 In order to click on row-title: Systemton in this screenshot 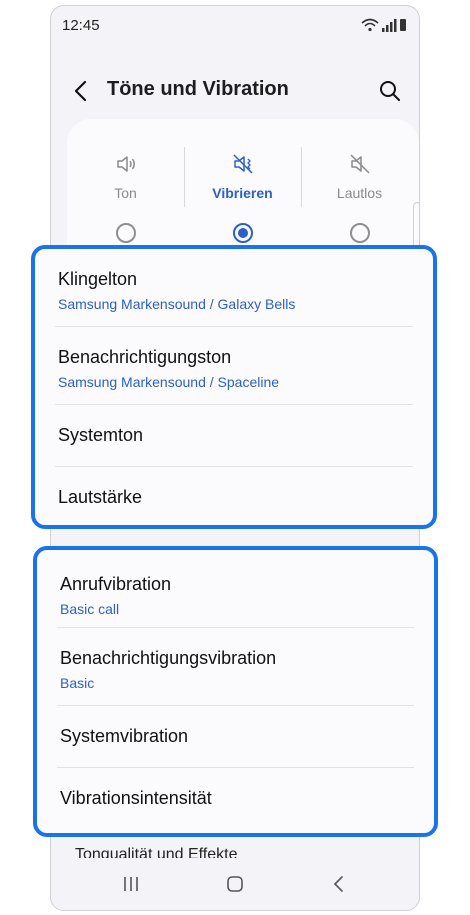, I will do `click(101, 435)`.